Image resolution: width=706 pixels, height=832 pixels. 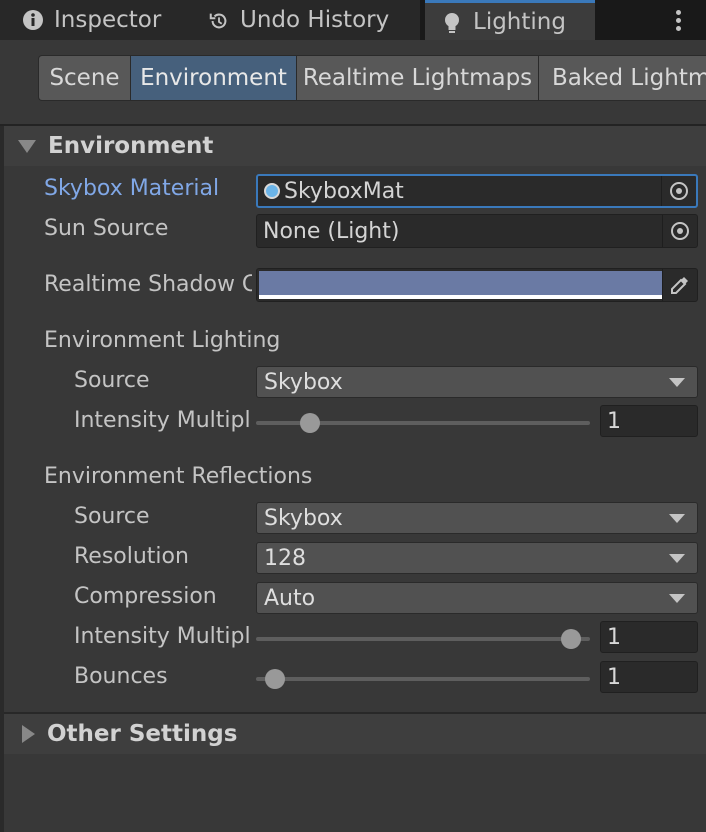 What do you see at coordinates (622, 78) in the screenshot?
I see `subtab-baked-lightmaps: Baked Lightmaps` at bounding box center [622, 78].